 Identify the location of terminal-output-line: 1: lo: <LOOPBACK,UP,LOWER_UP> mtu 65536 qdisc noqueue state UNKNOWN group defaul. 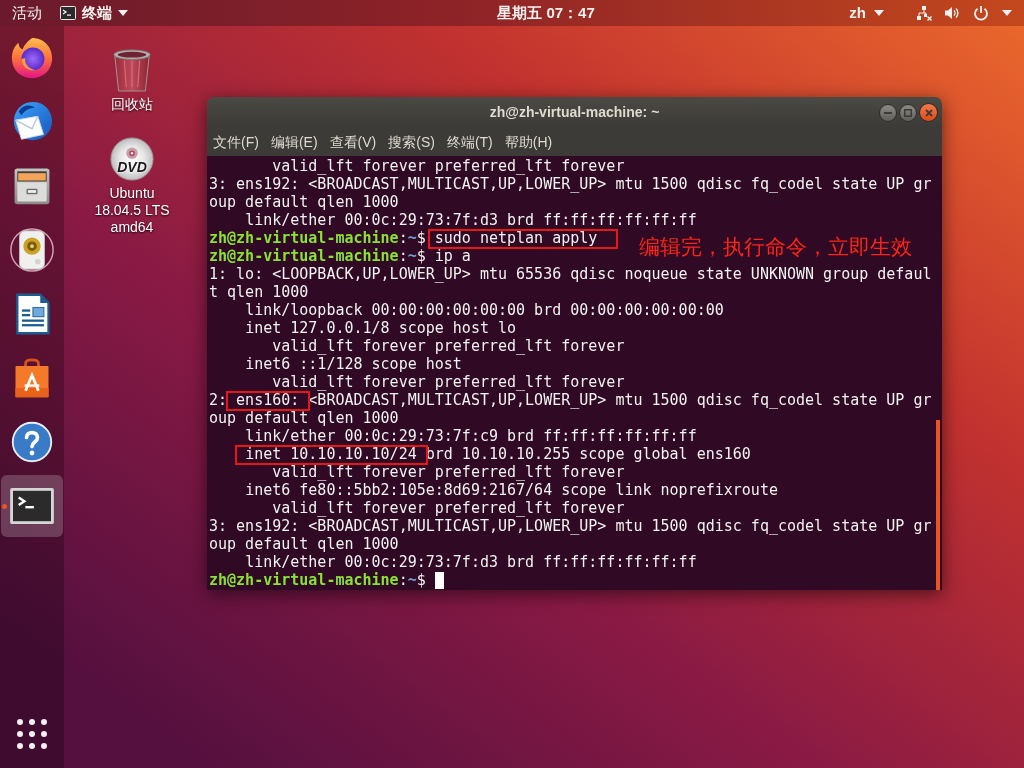
(570, 274).